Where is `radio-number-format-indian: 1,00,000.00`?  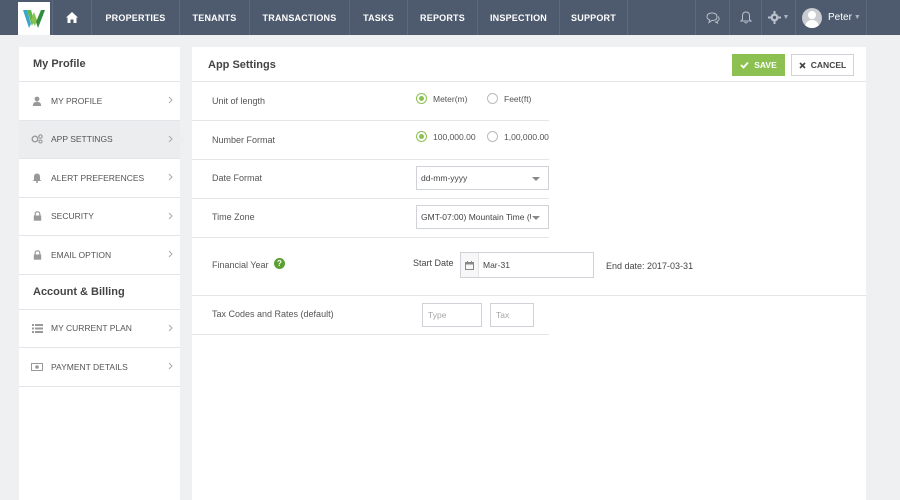
radio-number-format-indian: 1,00,000.00 is located at coordinates (518, 136).